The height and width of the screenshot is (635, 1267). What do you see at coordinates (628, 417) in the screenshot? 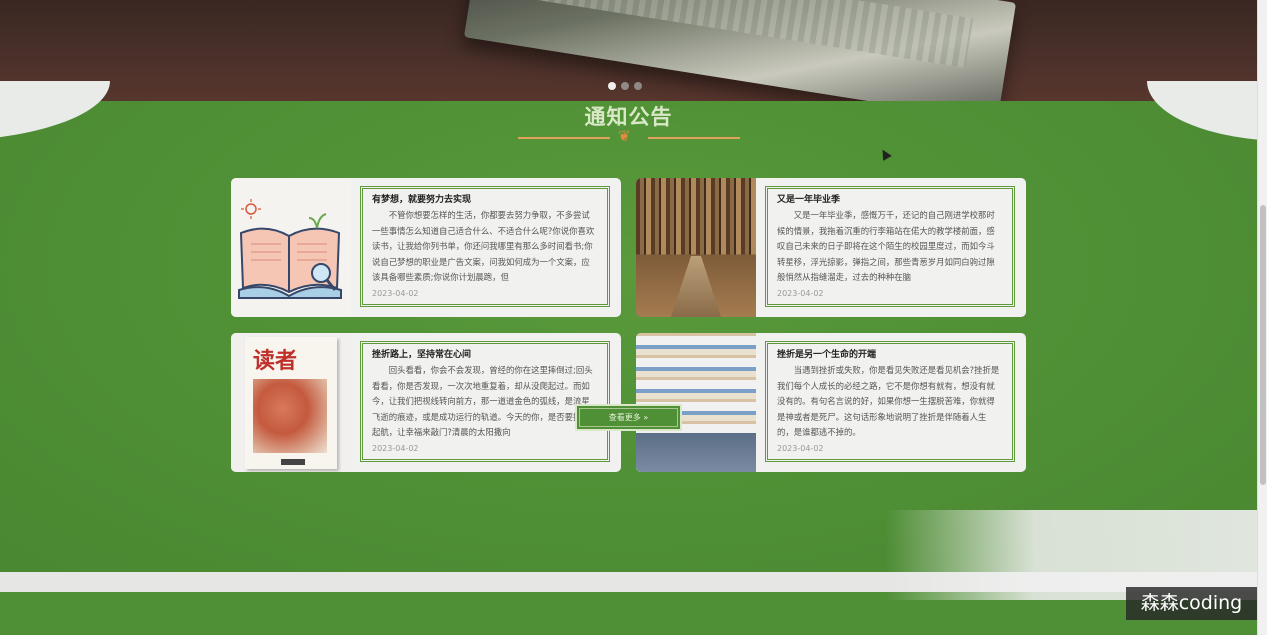
I see `view-more-button: 查看更多 »` at bounding box center [628, 417].